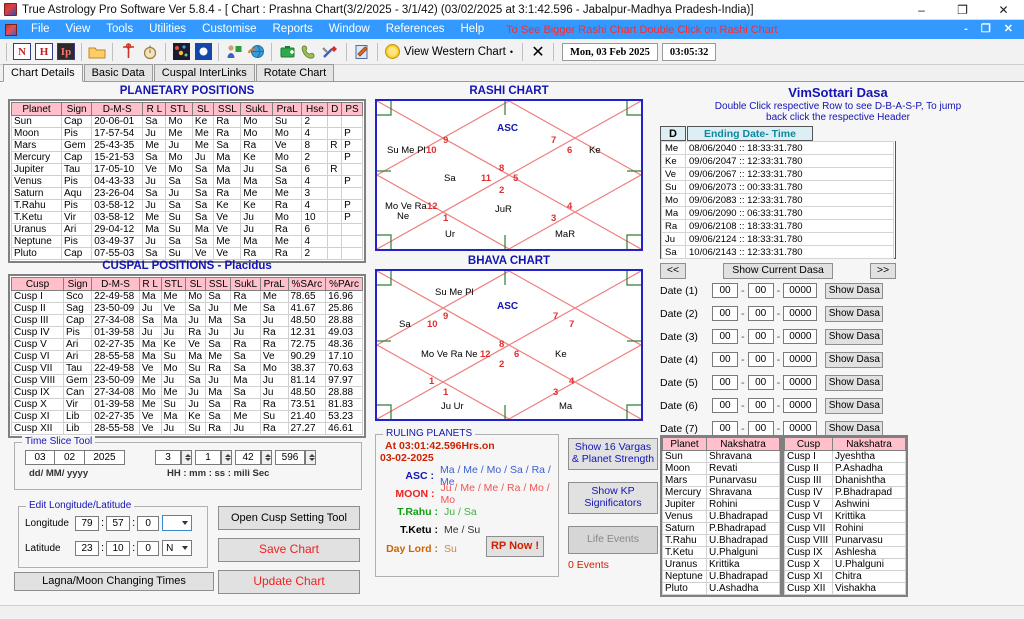 This screenshot has width=1024, height=619. What do you see at coordinates (777, 174) in the screenshot?
I see `dasa-row: Ve 09/06/2067 :: 12:33:31.780` at bounding box center [777, 174].